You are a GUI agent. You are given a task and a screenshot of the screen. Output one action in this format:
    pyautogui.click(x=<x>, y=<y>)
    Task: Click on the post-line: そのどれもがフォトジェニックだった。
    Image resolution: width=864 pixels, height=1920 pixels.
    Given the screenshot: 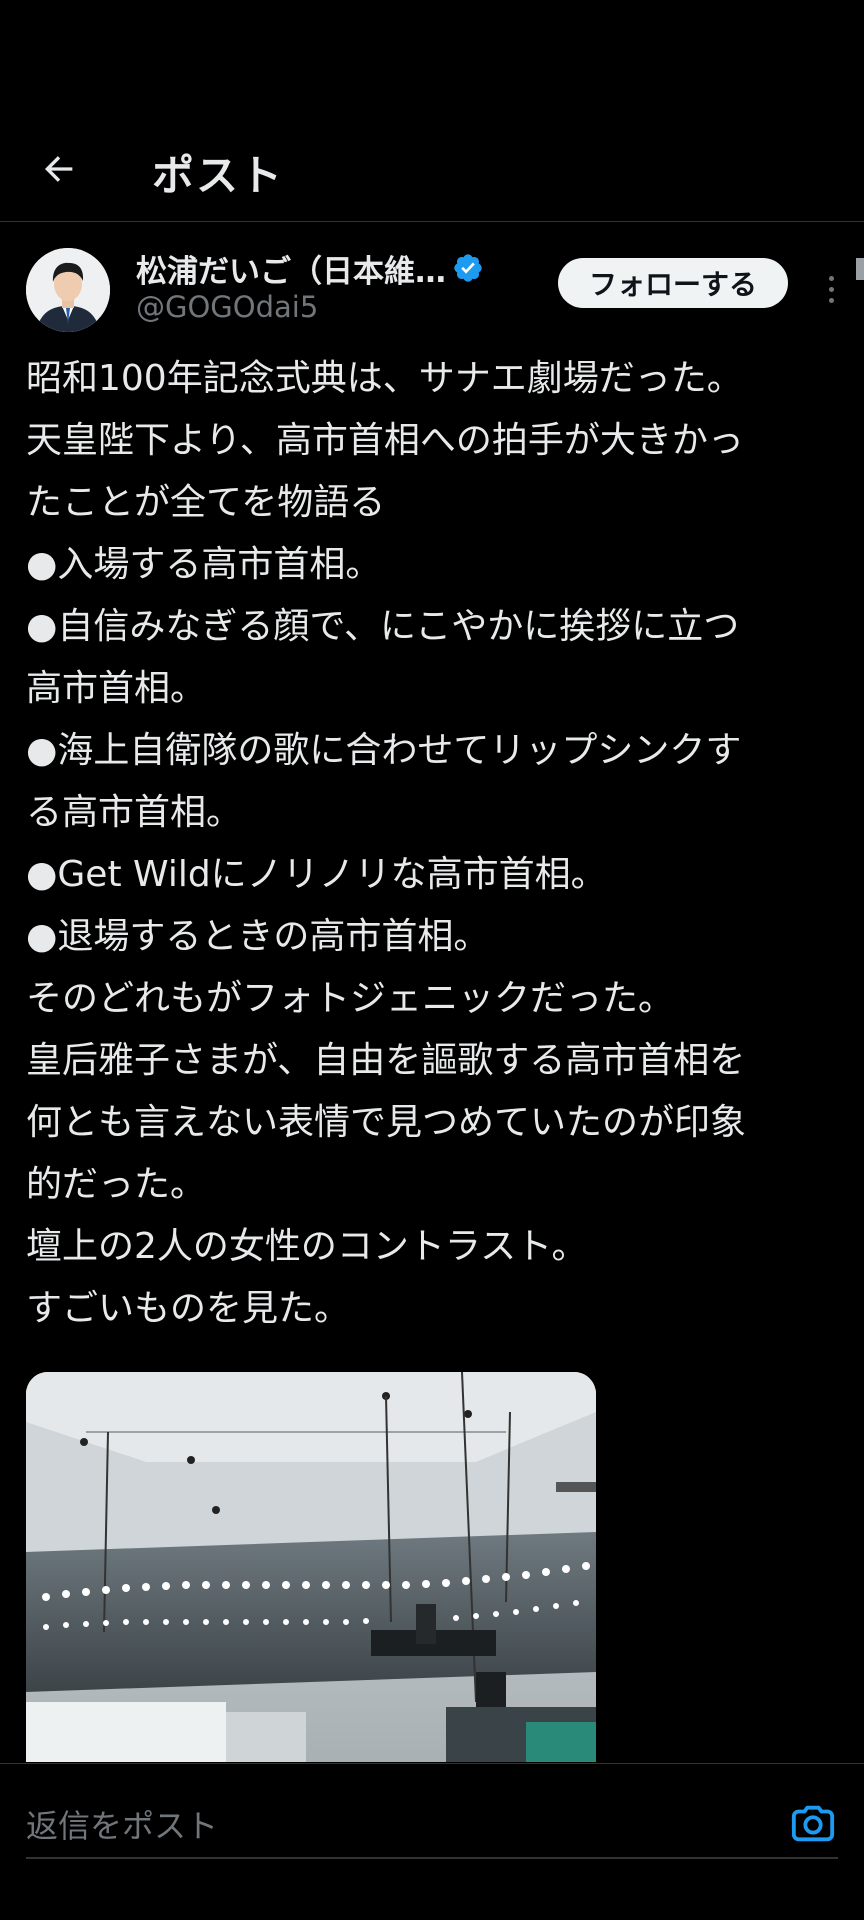 What is the action you would take?
    pyautogui.click(x=350, y=998)
    